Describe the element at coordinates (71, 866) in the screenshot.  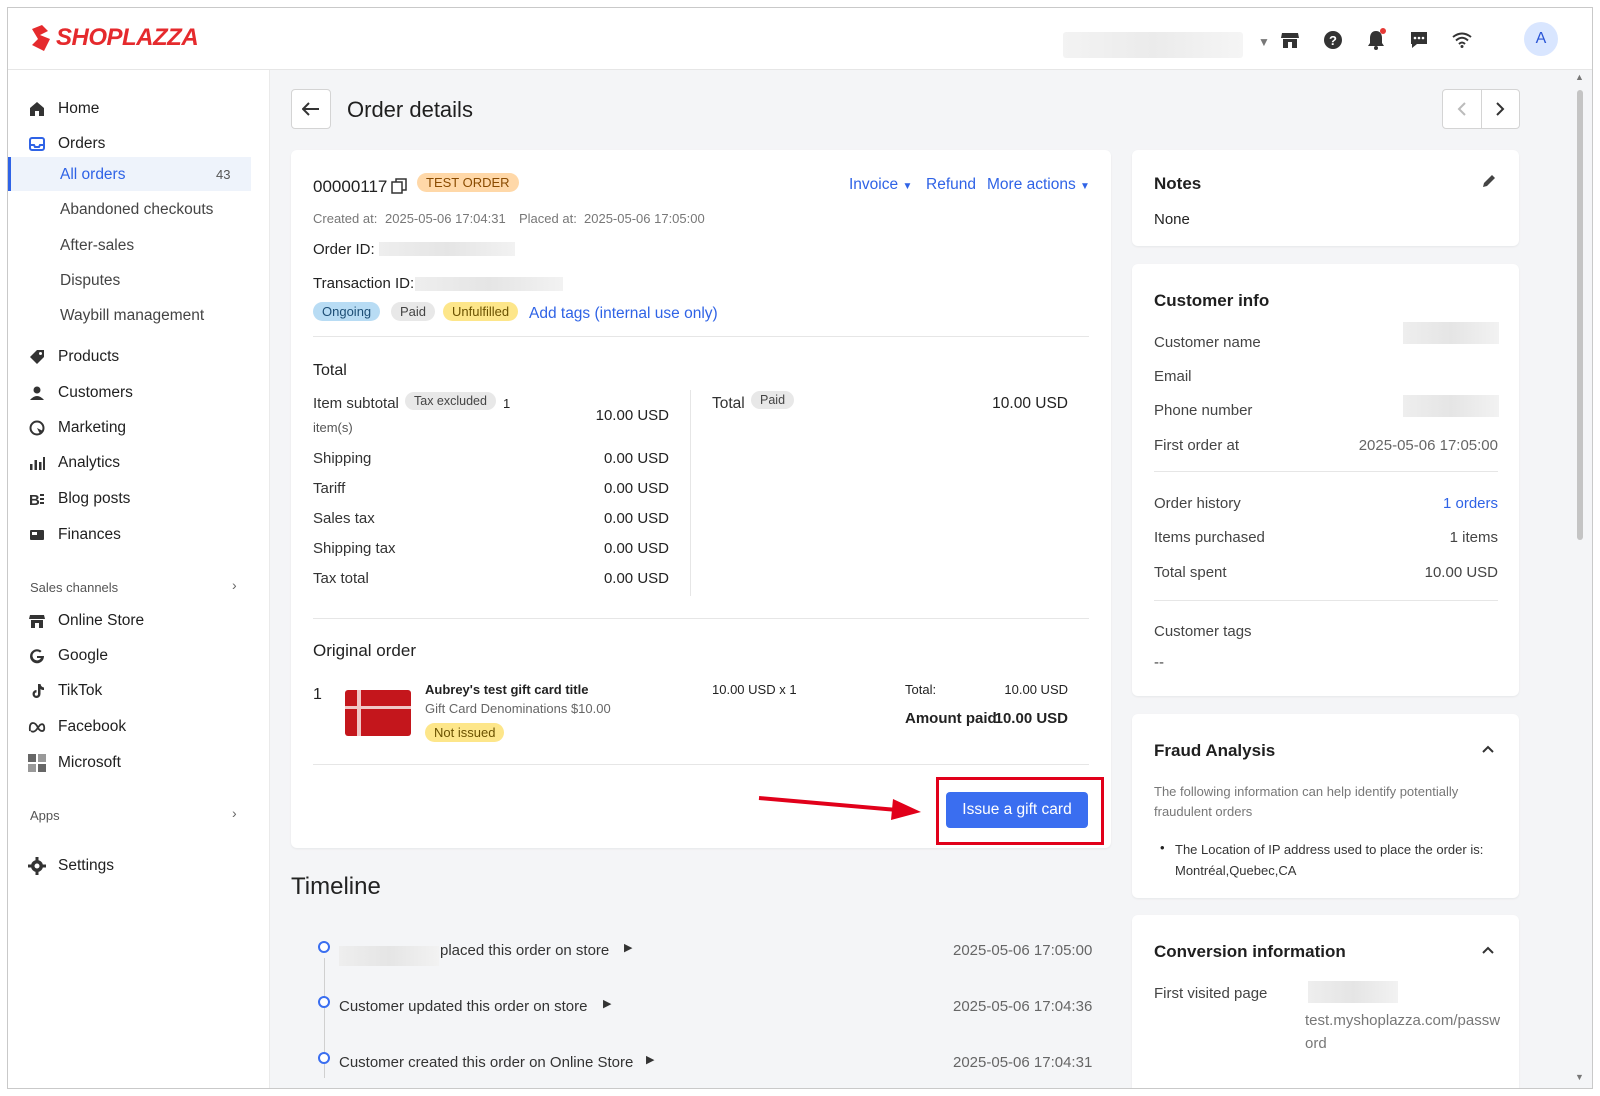
I see `sidebar-item-settings: Settings` at that location.